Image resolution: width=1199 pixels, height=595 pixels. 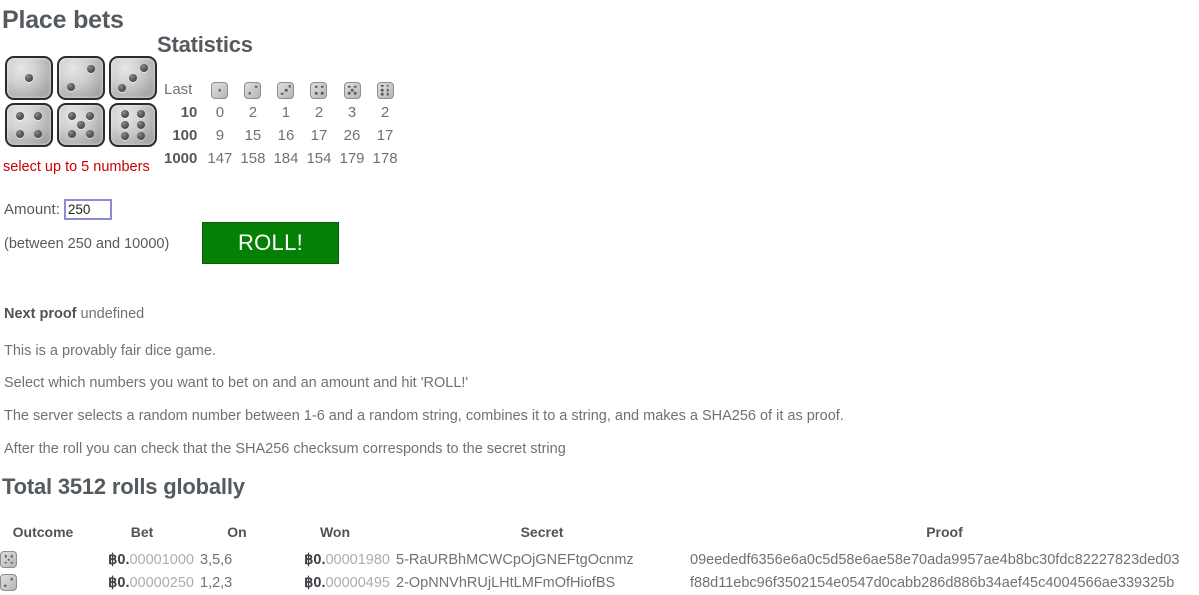 I want to click on column-header-won: Won, so click(x=335, y=532).